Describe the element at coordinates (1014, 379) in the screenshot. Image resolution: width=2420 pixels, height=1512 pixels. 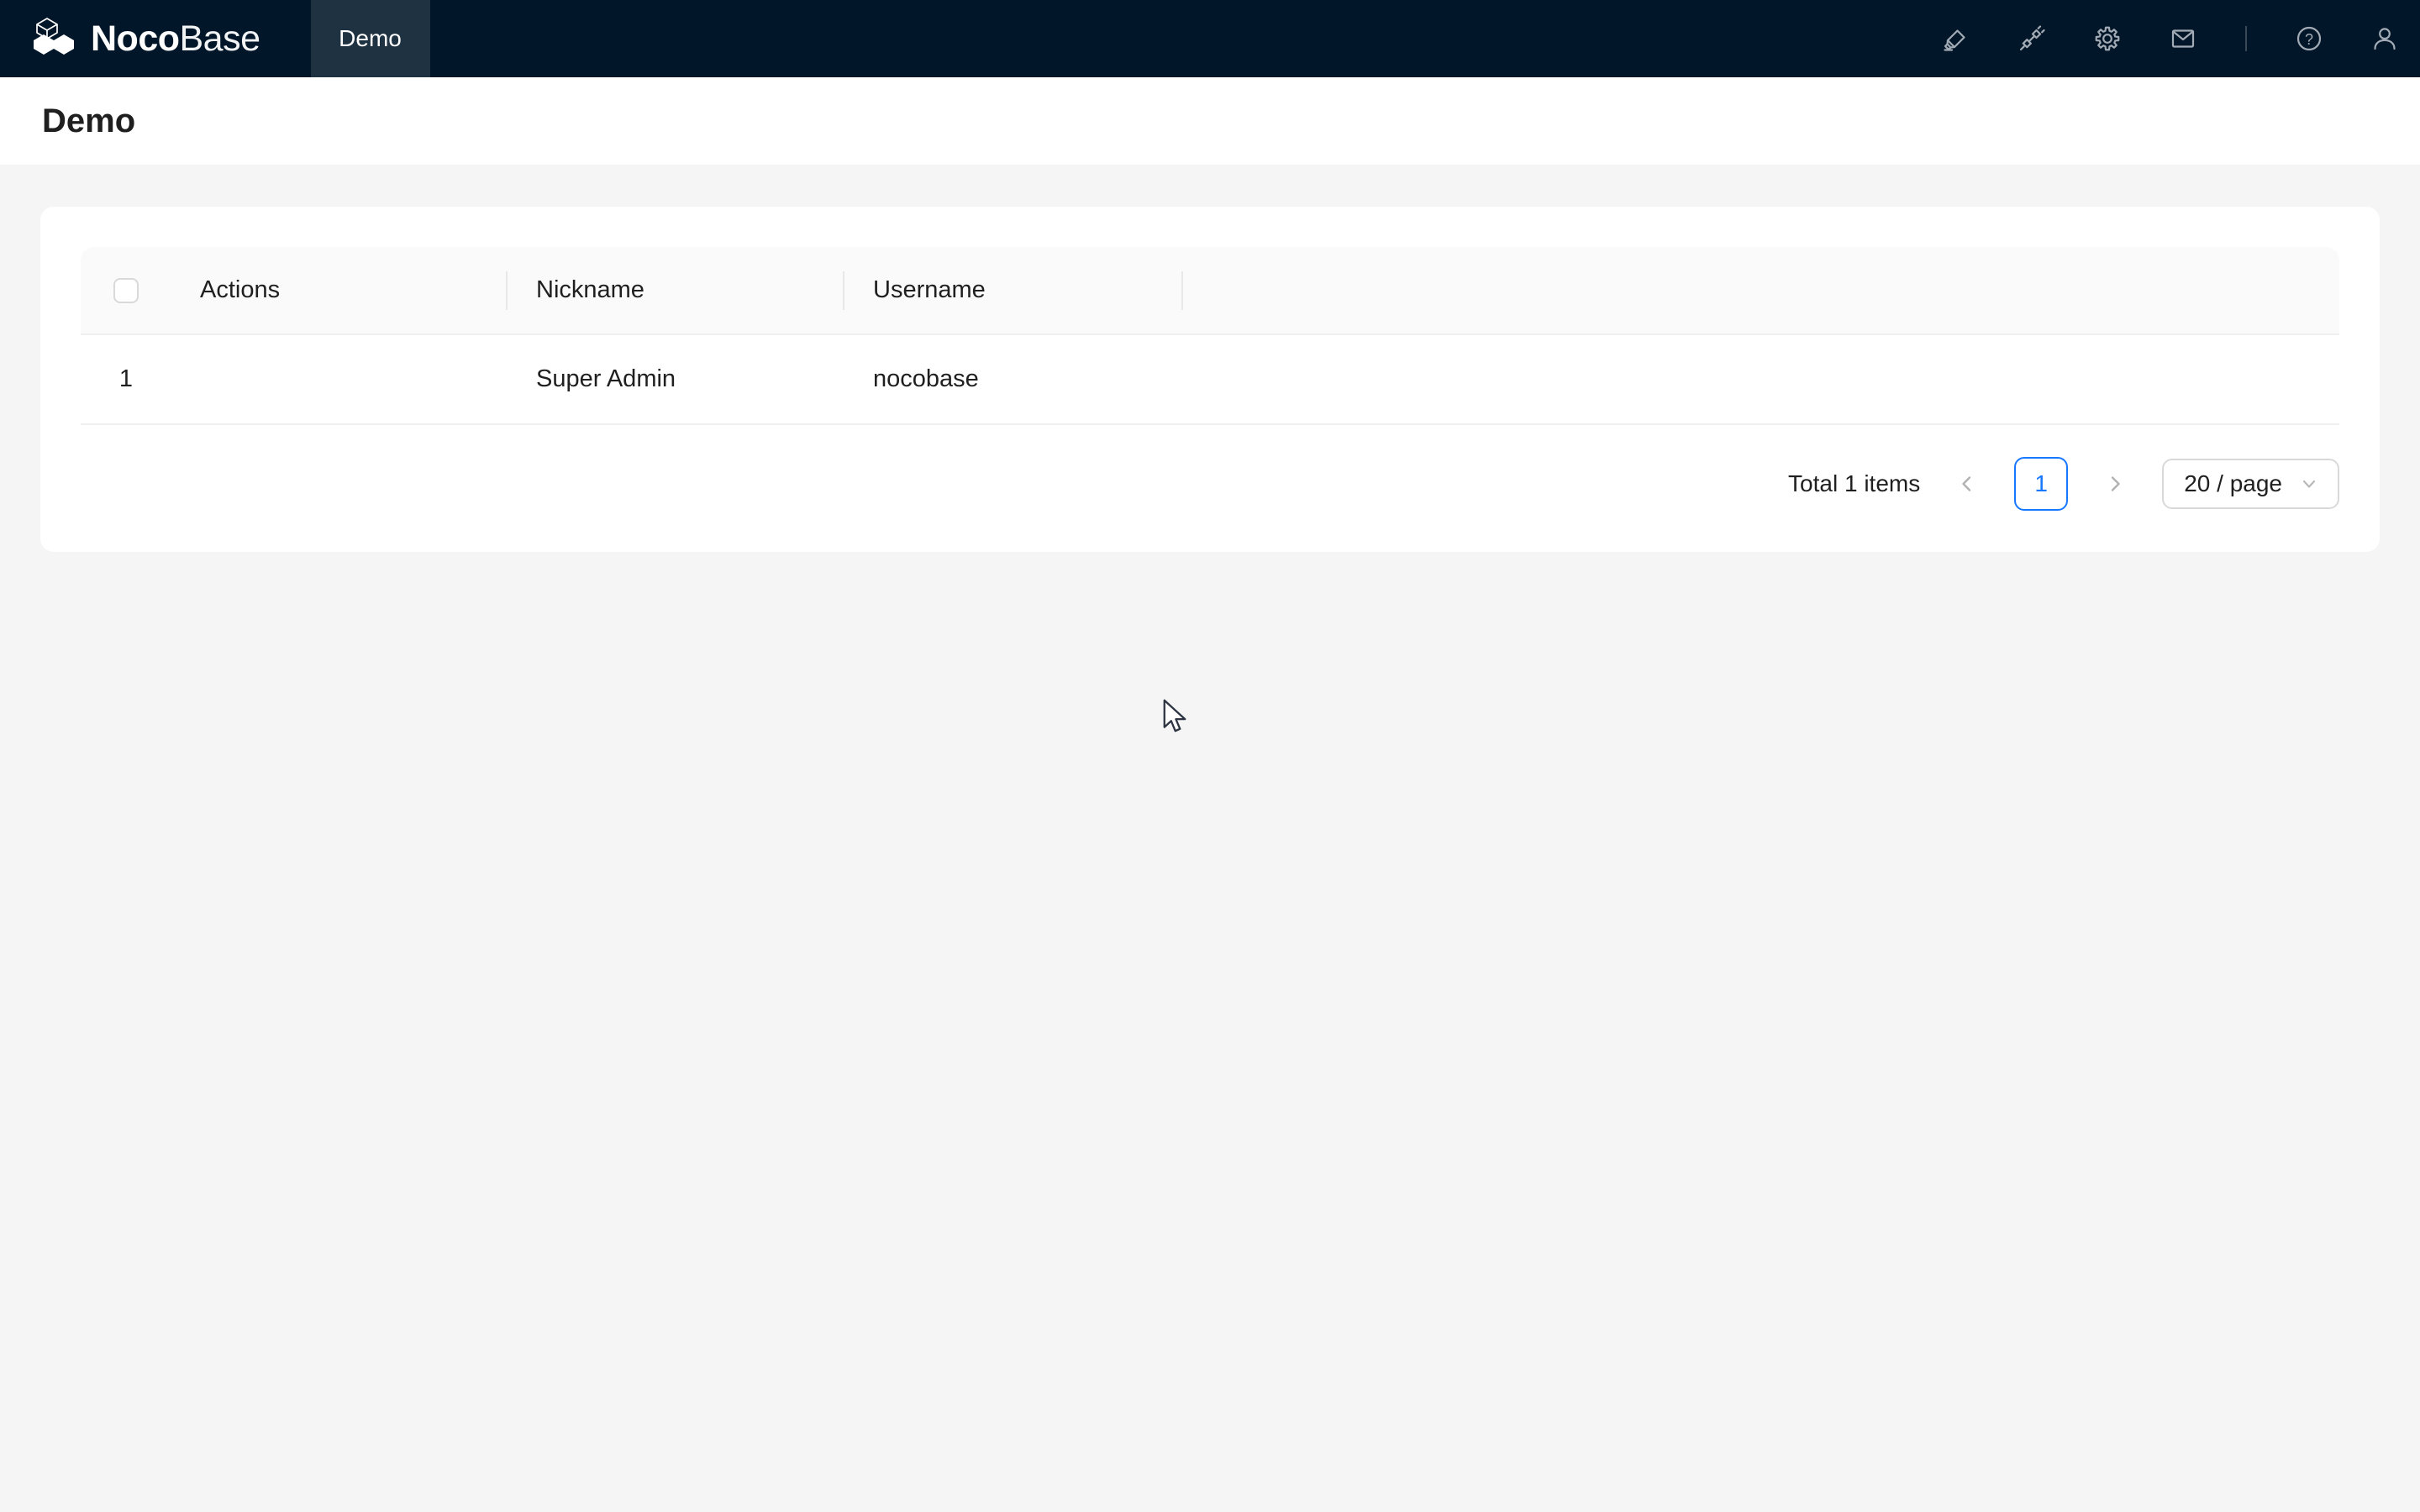
I see `row-username-cell: nocobase` at that location.